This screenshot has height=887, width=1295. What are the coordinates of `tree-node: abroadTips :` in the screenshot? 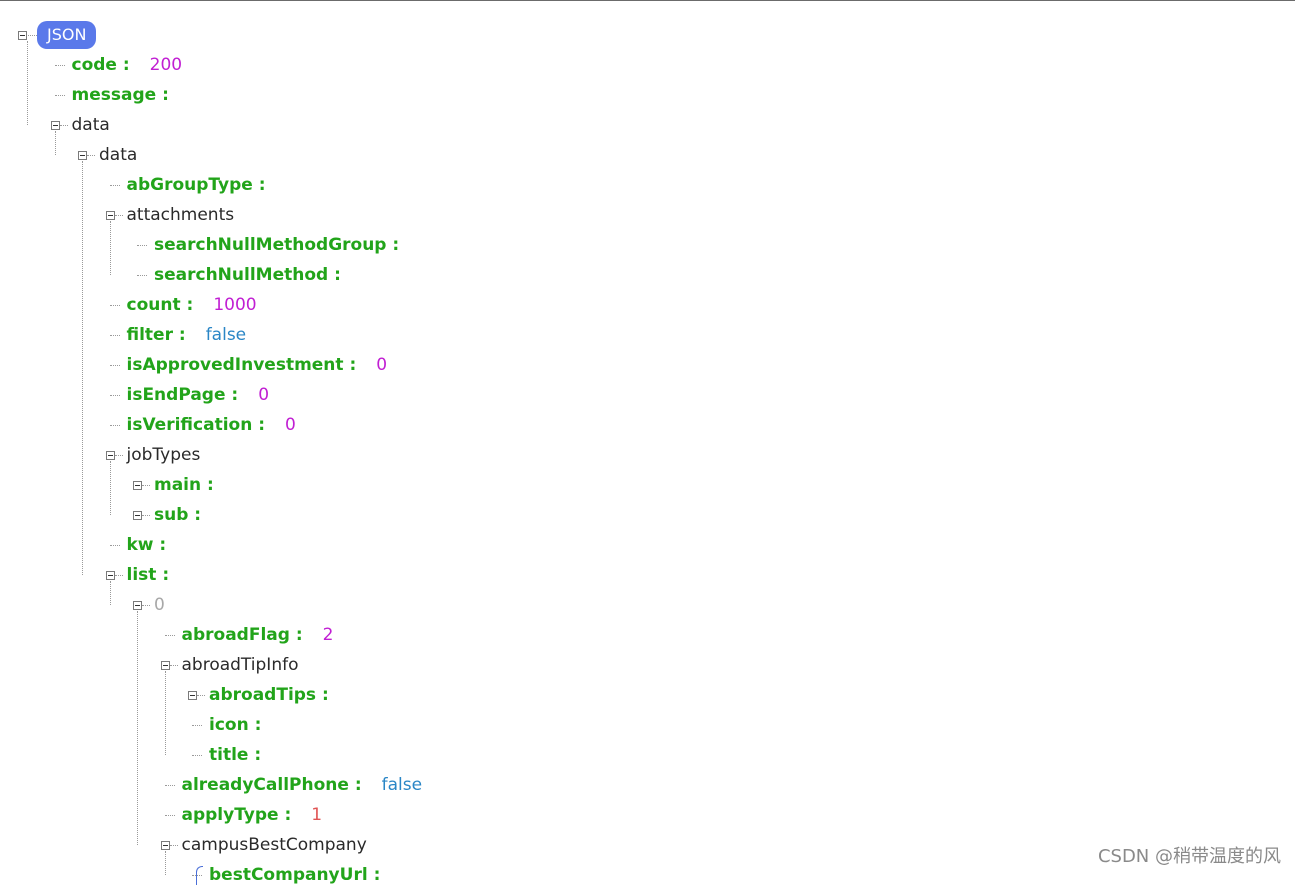 It's located at (269, 695).